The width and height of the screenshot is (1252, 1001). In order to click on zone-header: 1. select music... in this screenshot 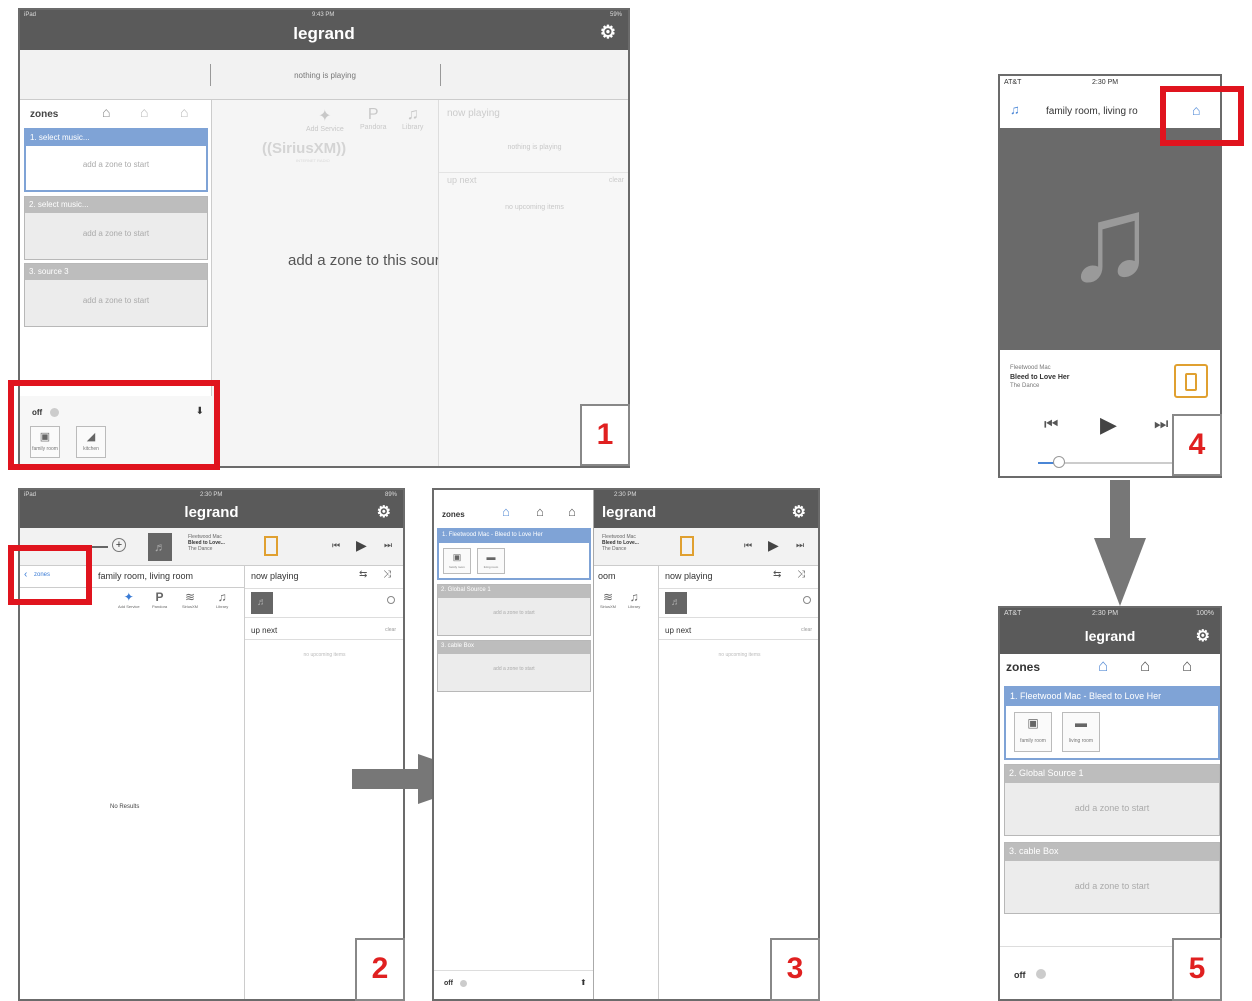, I will do `click(116, 138)`.